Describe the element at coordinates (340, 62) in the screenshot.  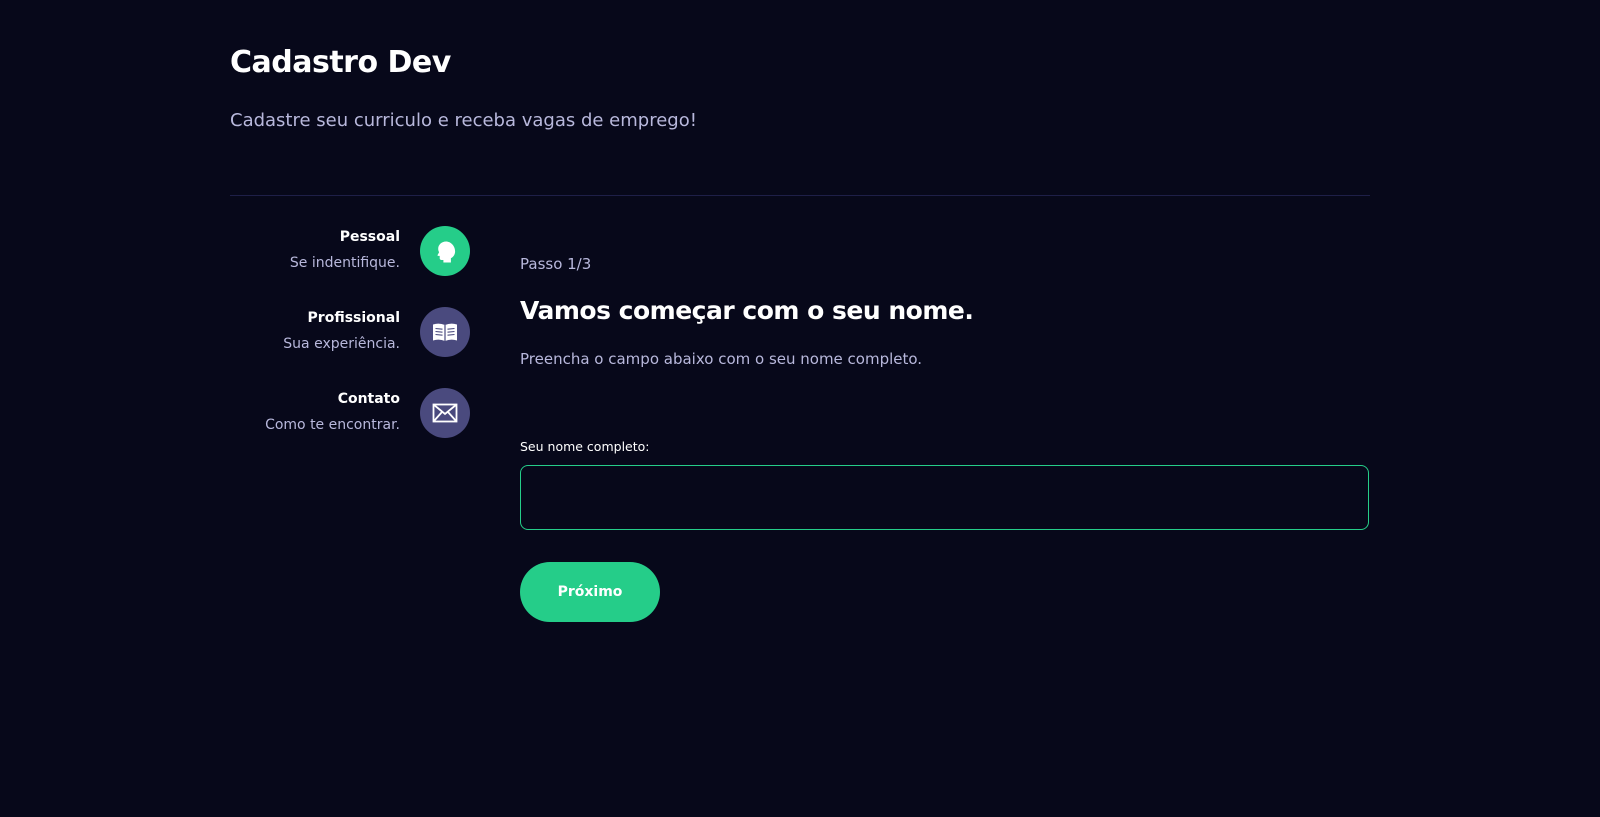
I see `app-title: Cadastro Dev` at that location.